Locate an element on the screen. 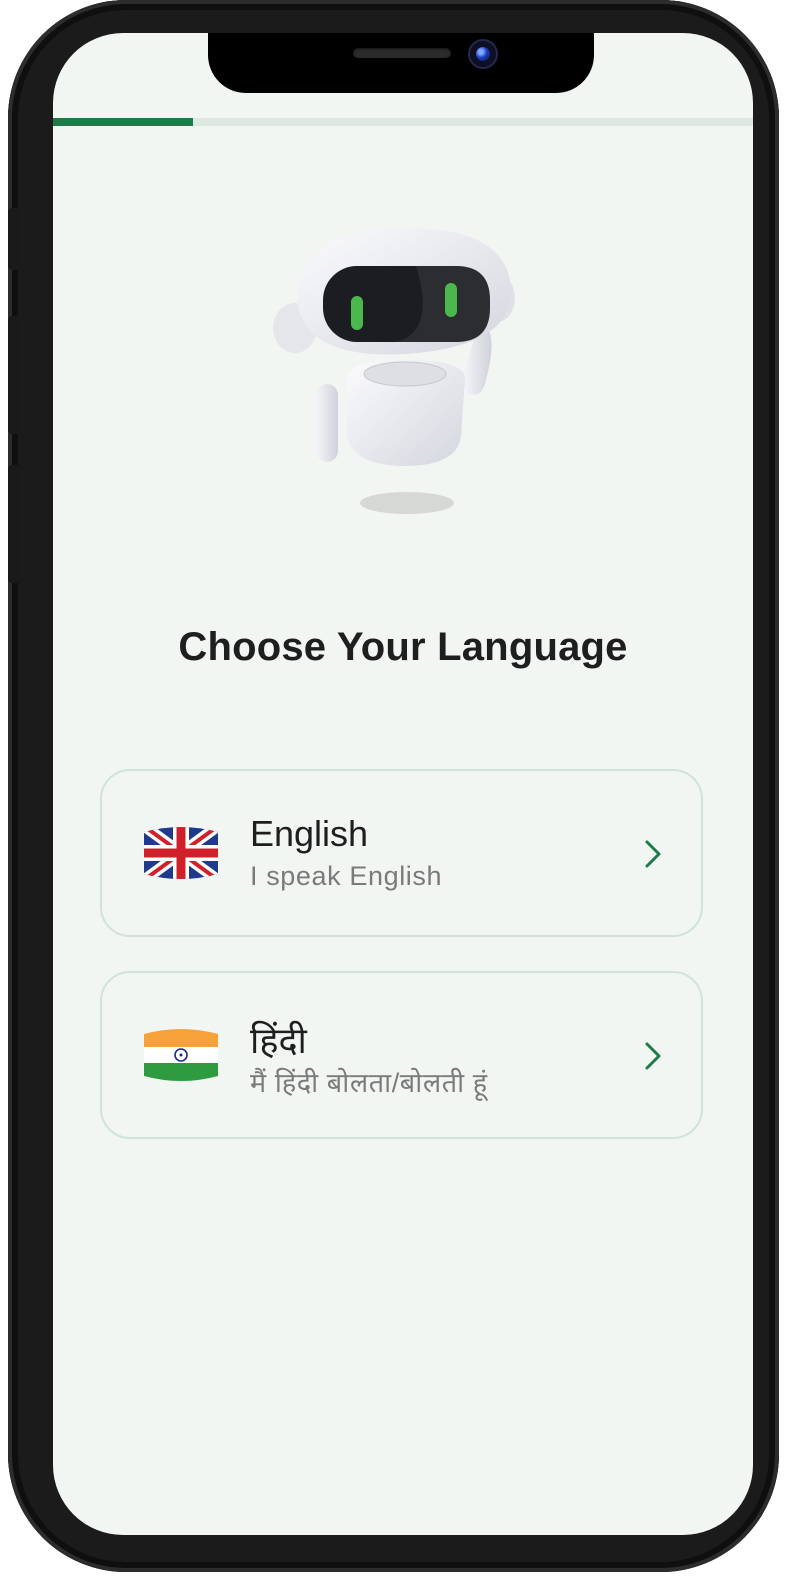 Image resolution: width=785 pixels, height=1580 pixels. robot-shadow is located at coordinates (407, 503).